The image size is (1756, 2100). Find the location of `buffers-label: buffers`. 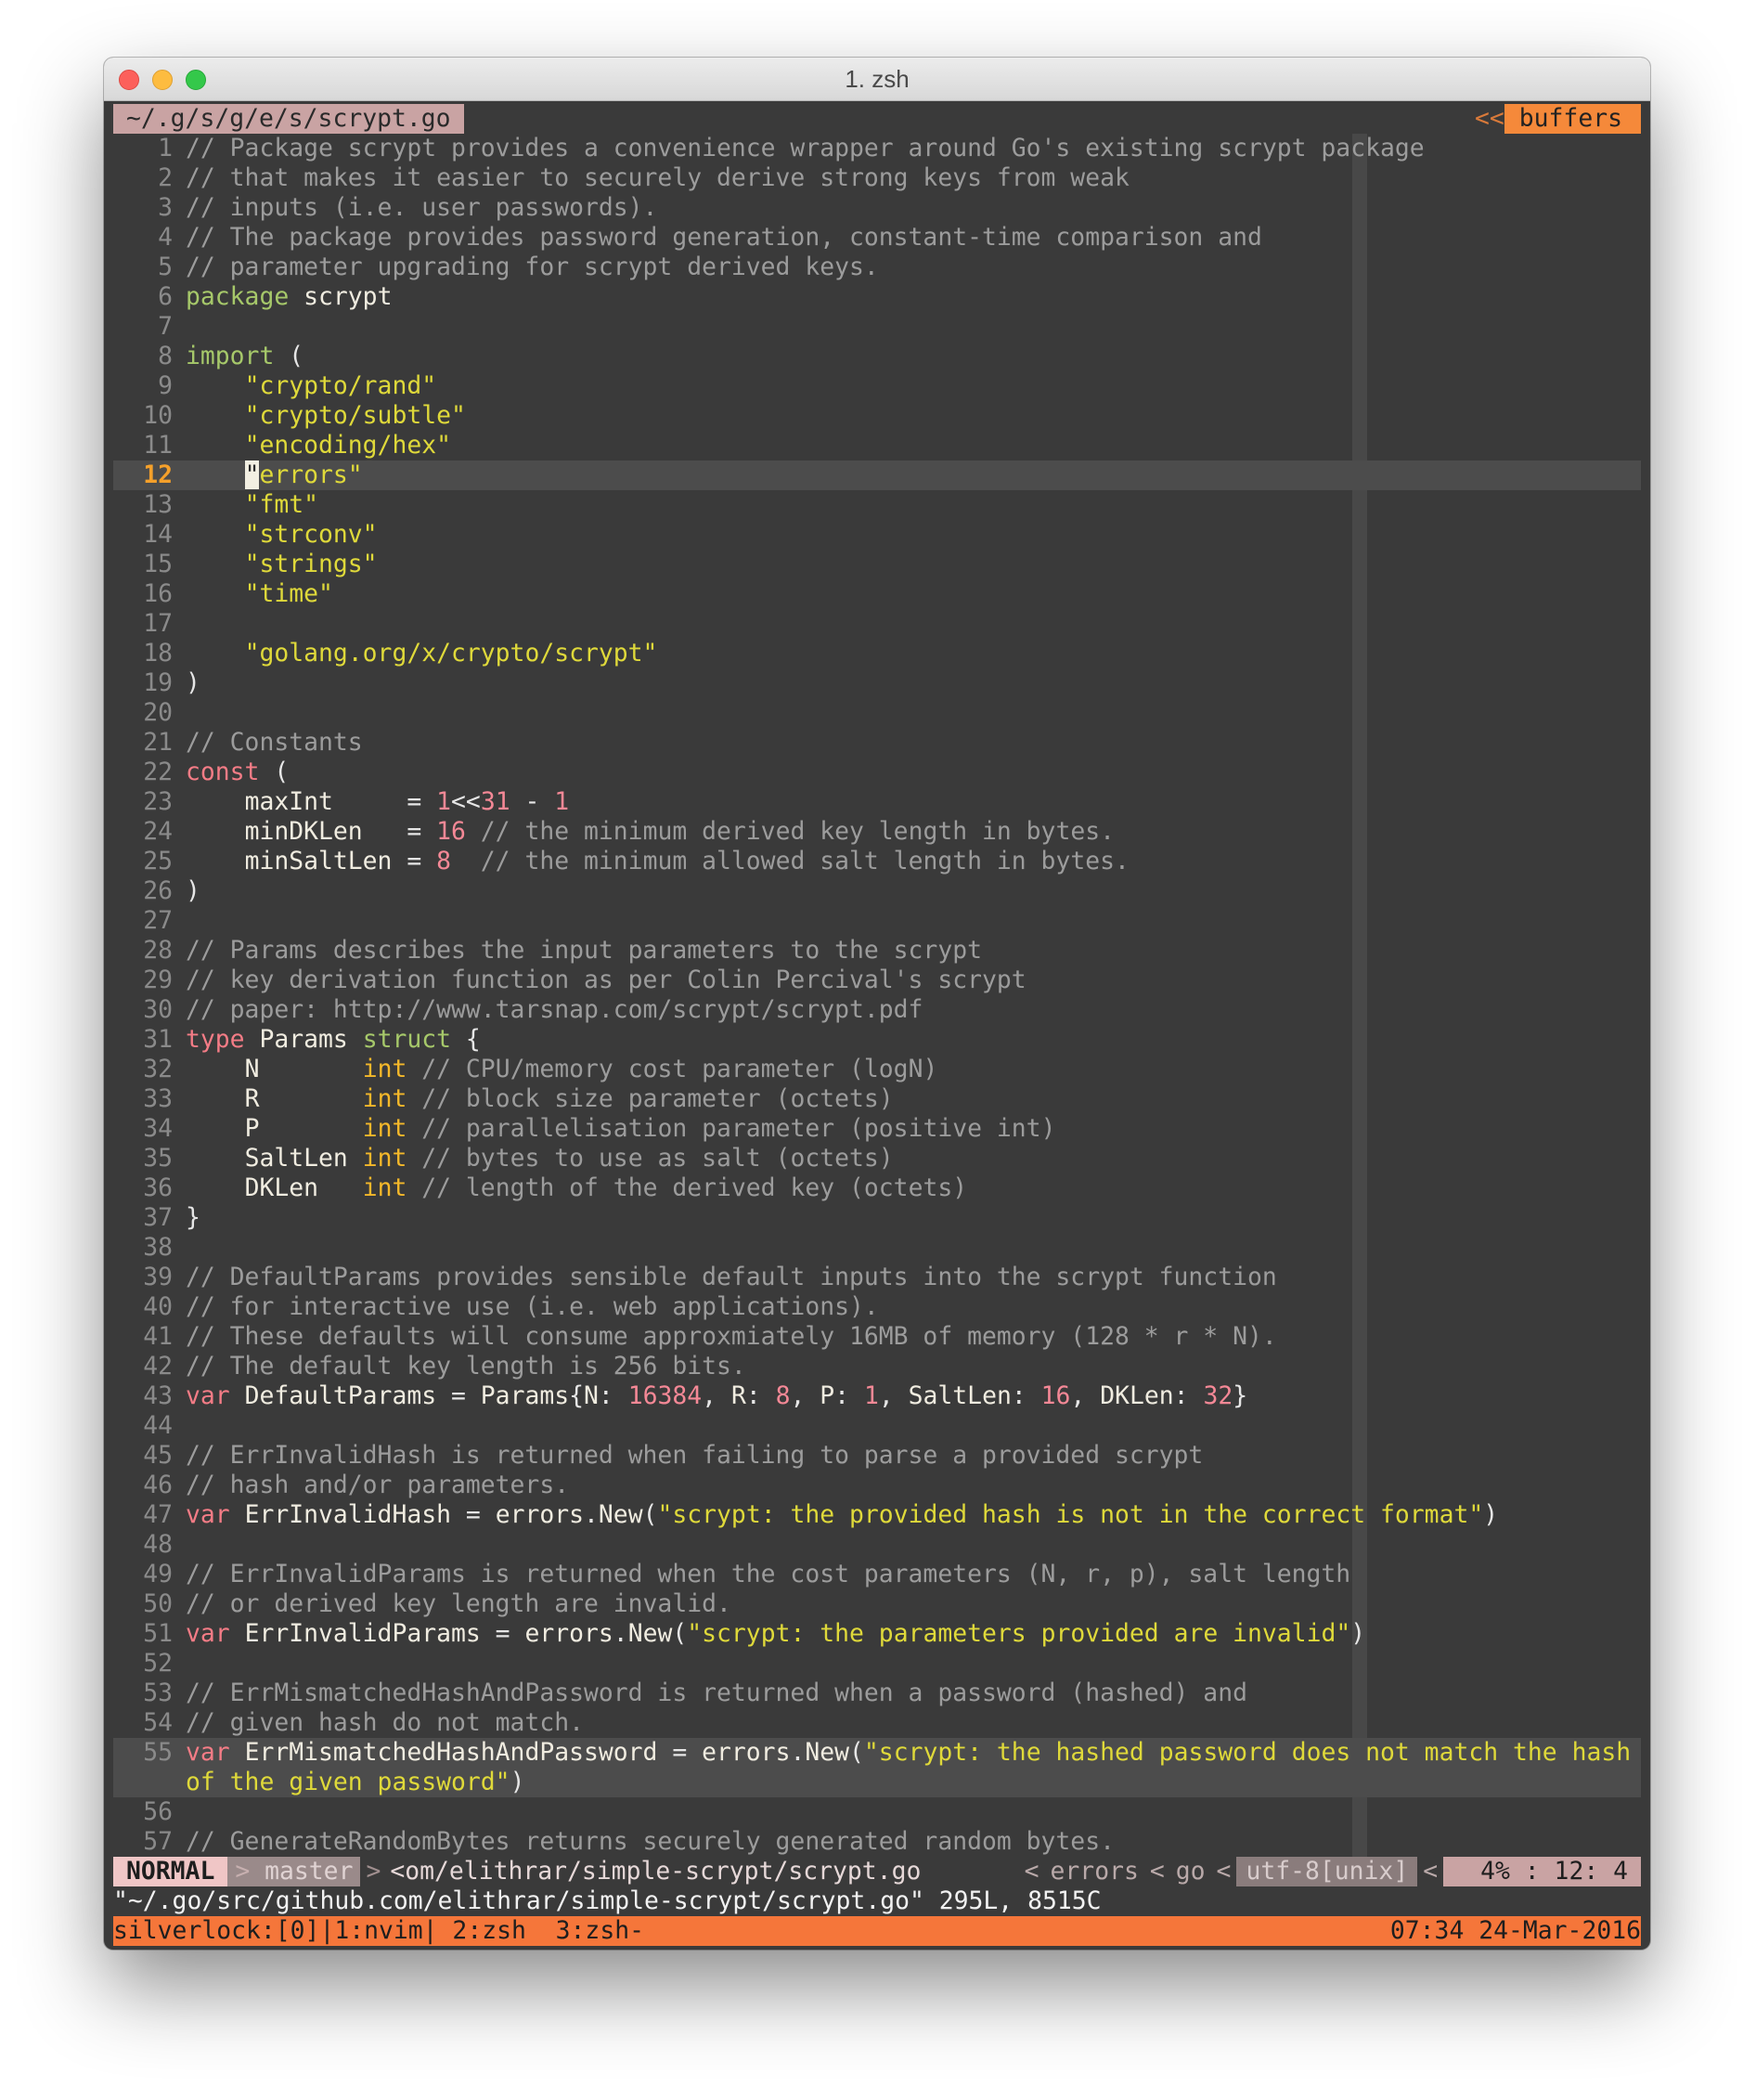

buffers-label: buffers is located at coordinates (1572, 119).